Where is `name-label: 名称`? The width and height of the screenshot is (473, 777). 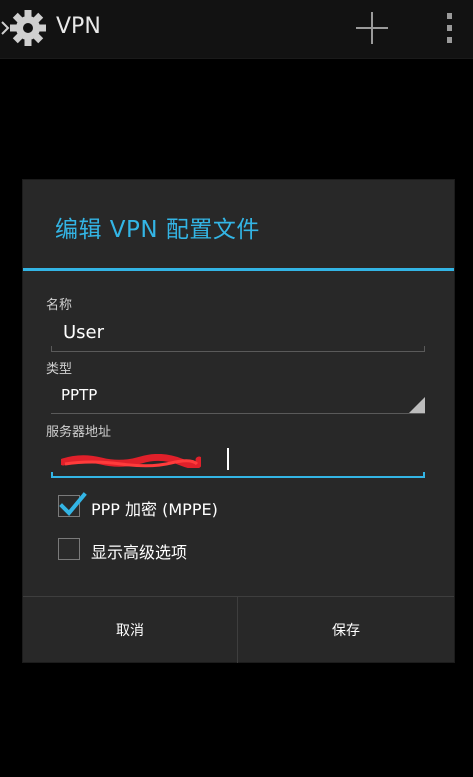
name-label: 名称 is located at coordinates (59, 305).